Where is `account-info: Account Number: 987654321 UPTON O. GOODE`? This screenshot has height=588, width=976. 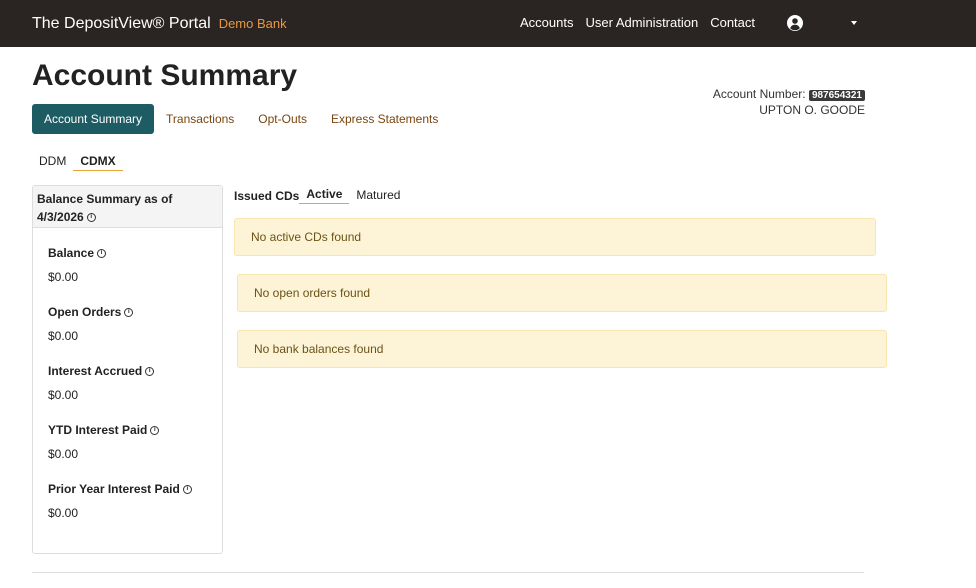 account-info: Account Number: 987654321 UPTON O. GOODE is located at coordinates (789, 102).